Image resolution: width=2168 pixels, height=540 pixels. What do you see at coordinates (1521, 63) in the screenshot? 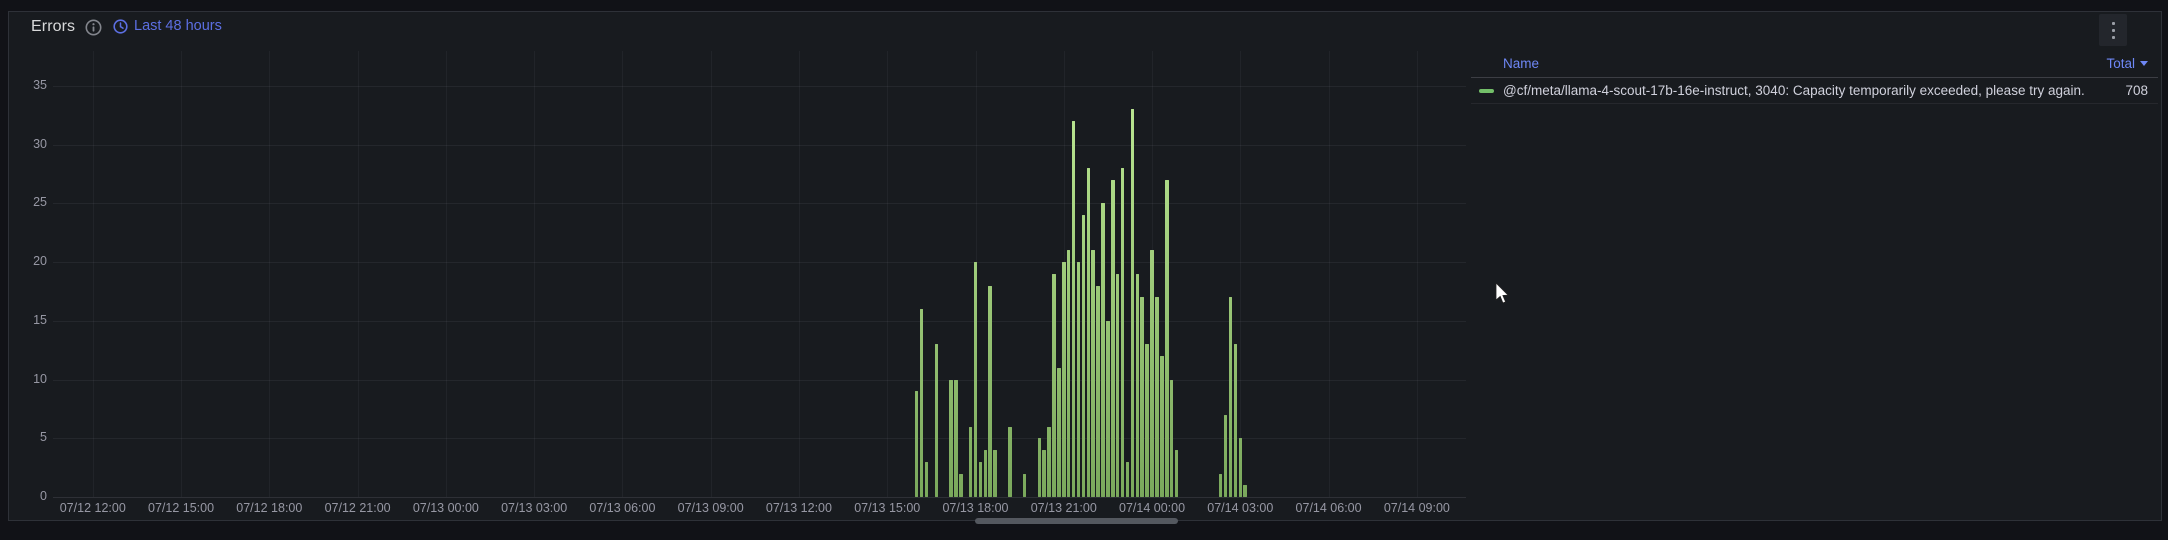
I see `legend-name-header: Name` at bounding box center [1521, 63].